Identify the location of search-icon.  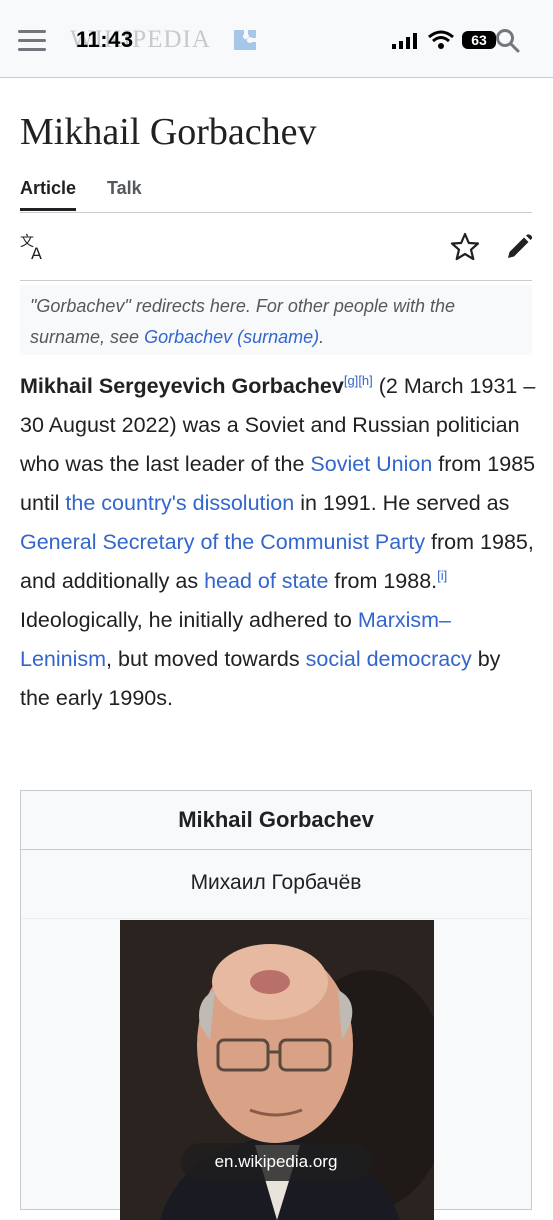
(507, 40).